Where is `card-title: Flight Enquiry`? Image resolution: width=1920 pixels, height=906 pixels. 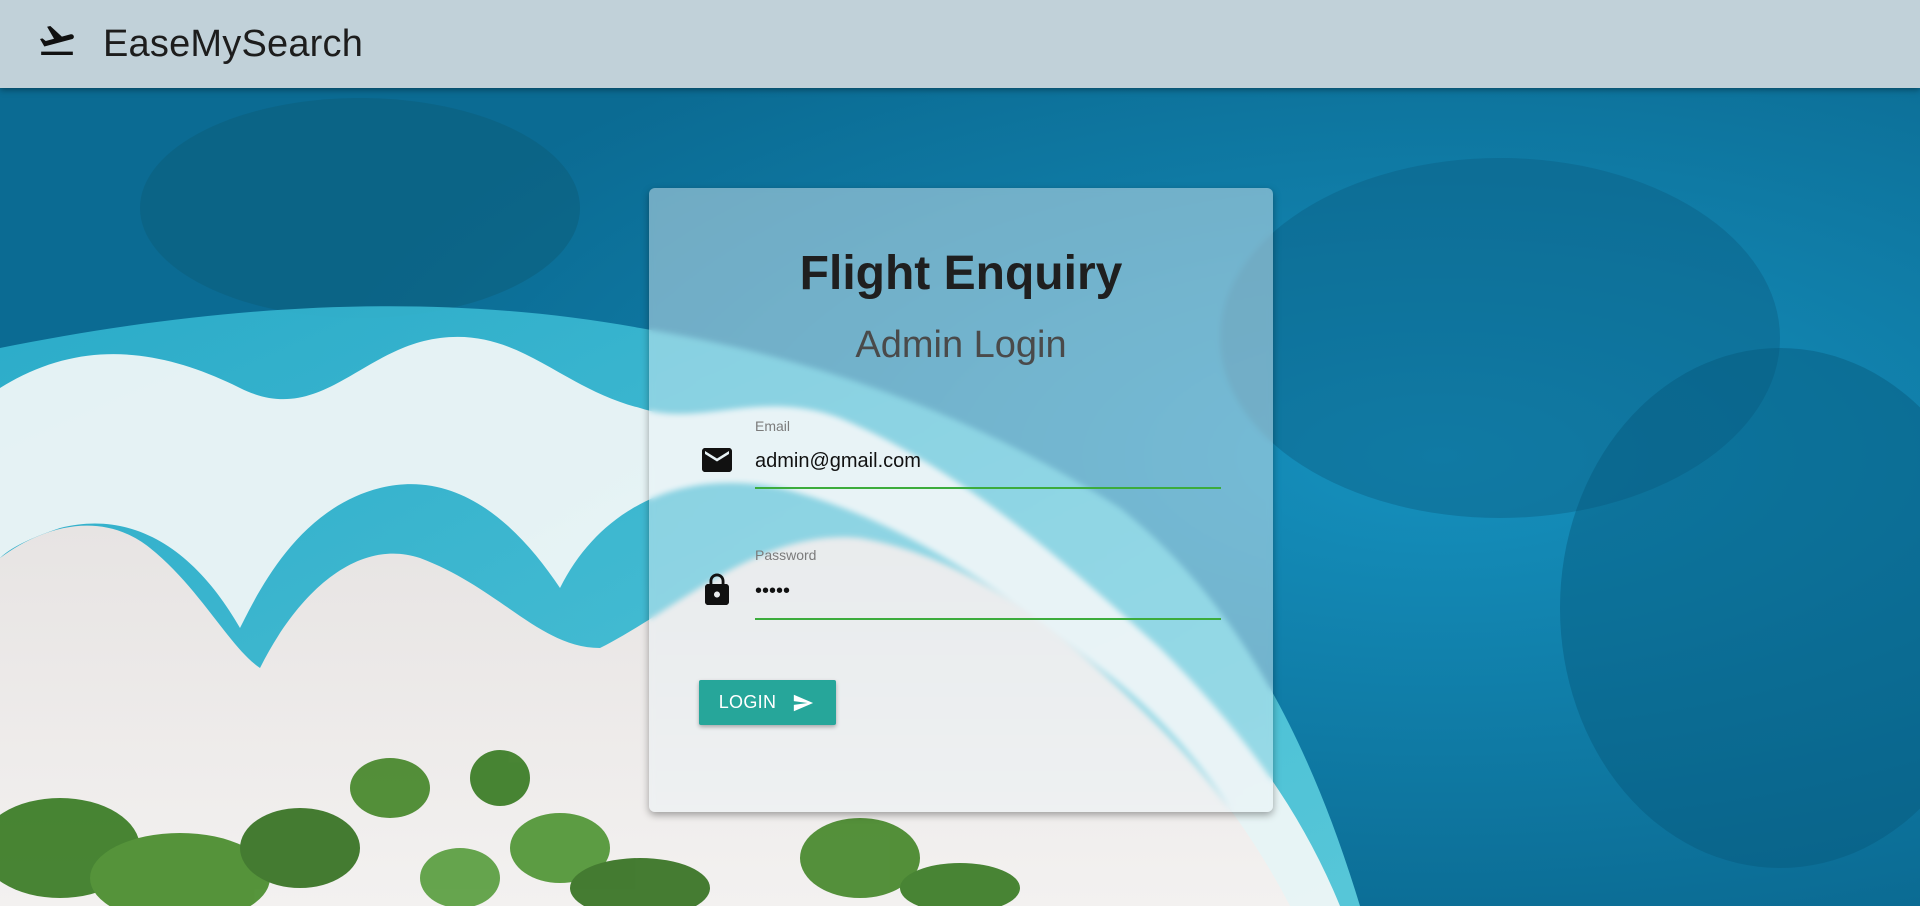
card-title: Flight Enquiry is located at coordinates (961, 273).